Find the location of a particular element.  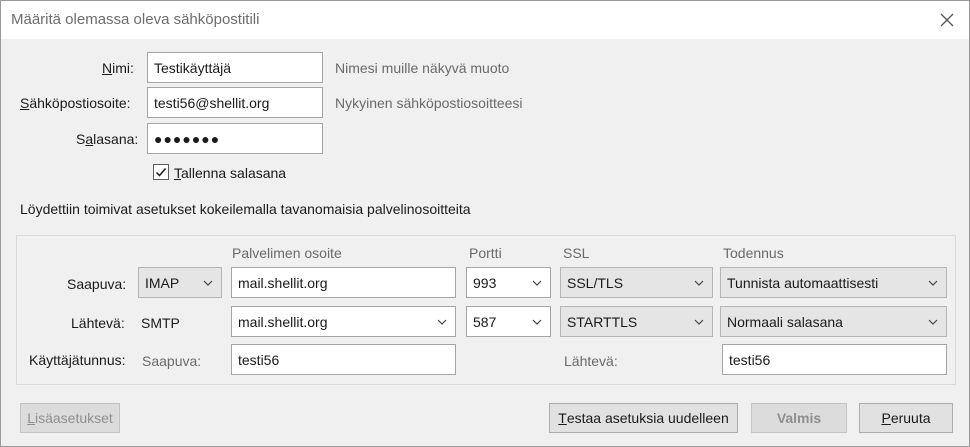

outgoing-label: Lähtevä: is located at coordinates (98, 323).